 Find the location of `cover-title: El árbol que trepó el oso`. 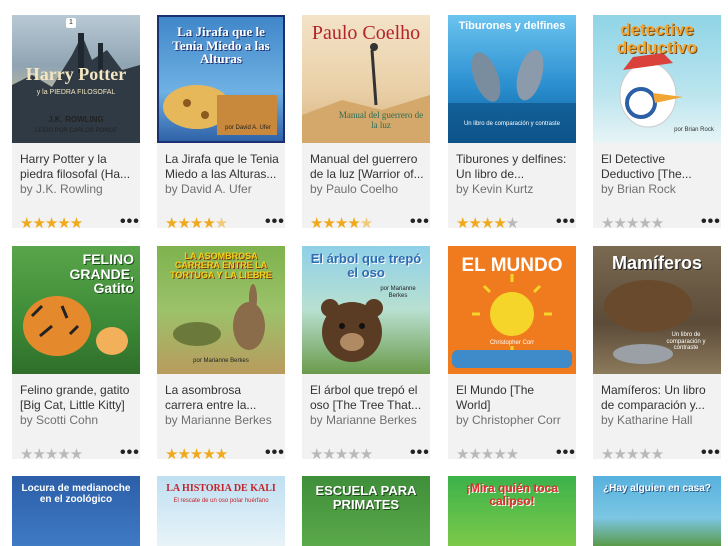

cover-title: El árbol que trepó el oso is located at coordinates (366, 265).